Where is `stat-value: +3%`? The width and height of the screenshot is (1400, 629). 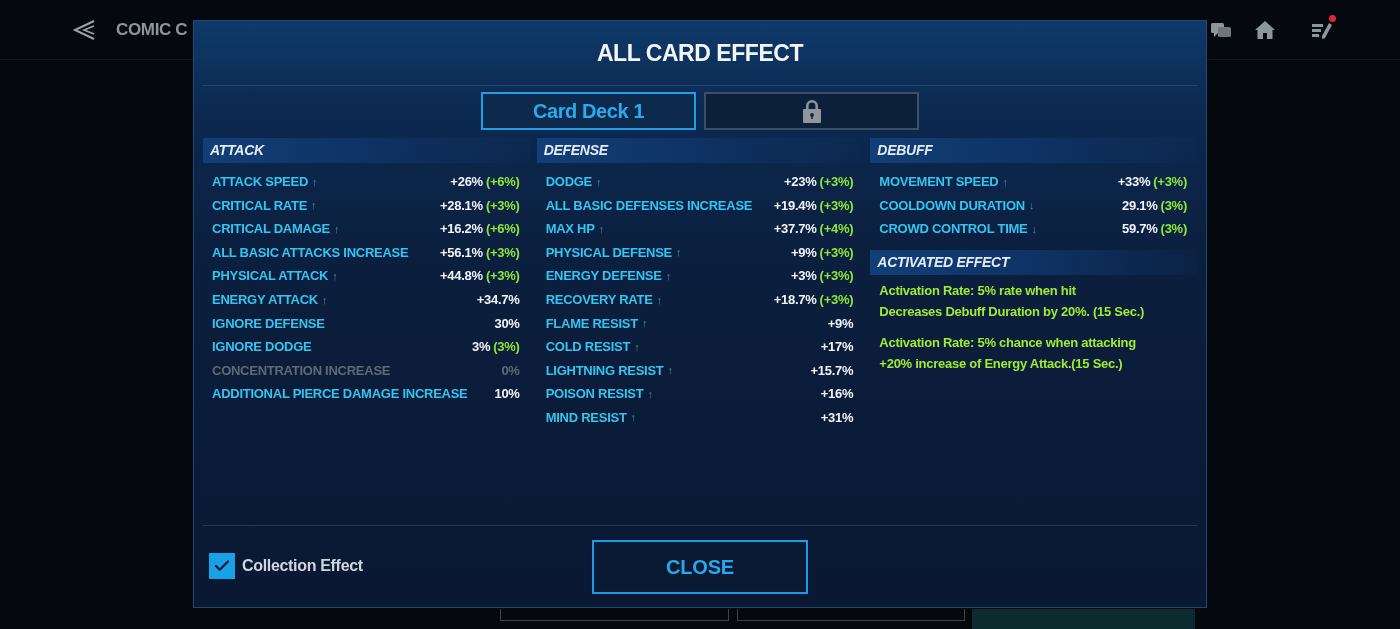 stat-value: +3% is located at coordinates (803, 276).